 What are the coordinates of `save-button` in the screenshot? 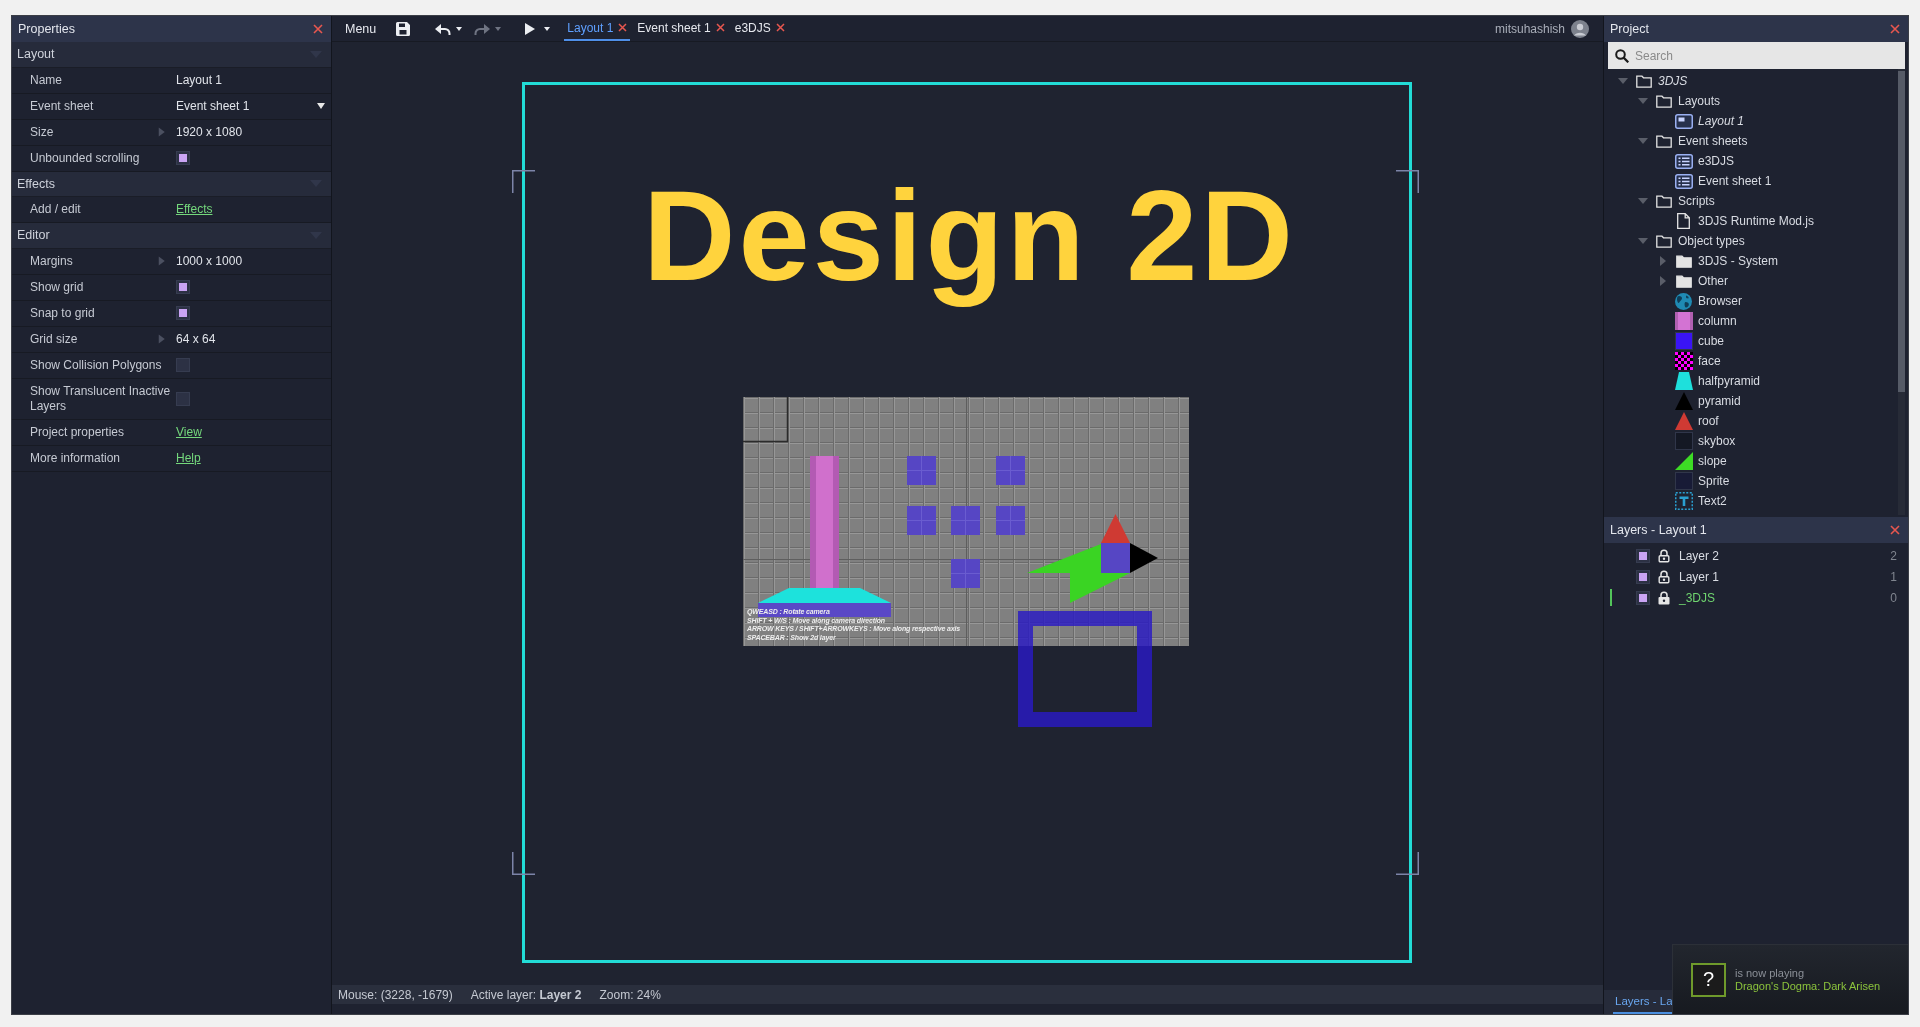 It's located at (403, 28).